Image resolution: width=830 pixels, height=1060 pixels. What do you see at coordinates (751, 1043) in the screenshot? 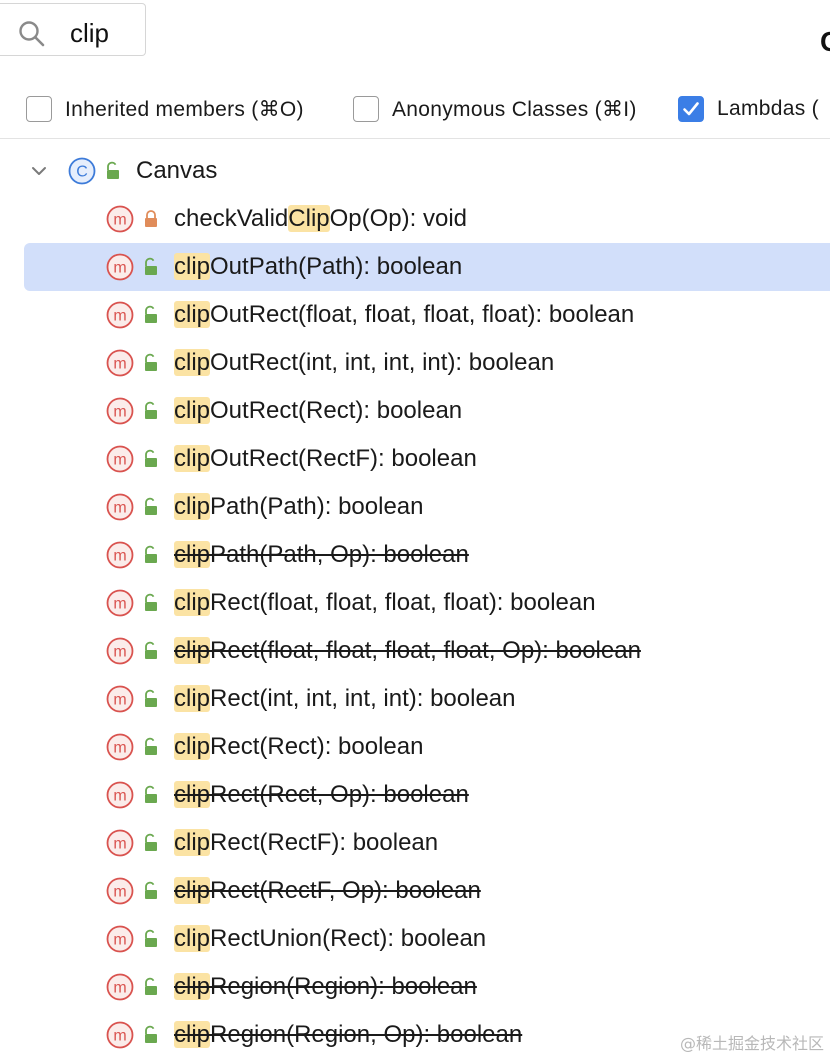
I see `watermark: @稀土掘金技术社区` at bounding box center [751, 1043].